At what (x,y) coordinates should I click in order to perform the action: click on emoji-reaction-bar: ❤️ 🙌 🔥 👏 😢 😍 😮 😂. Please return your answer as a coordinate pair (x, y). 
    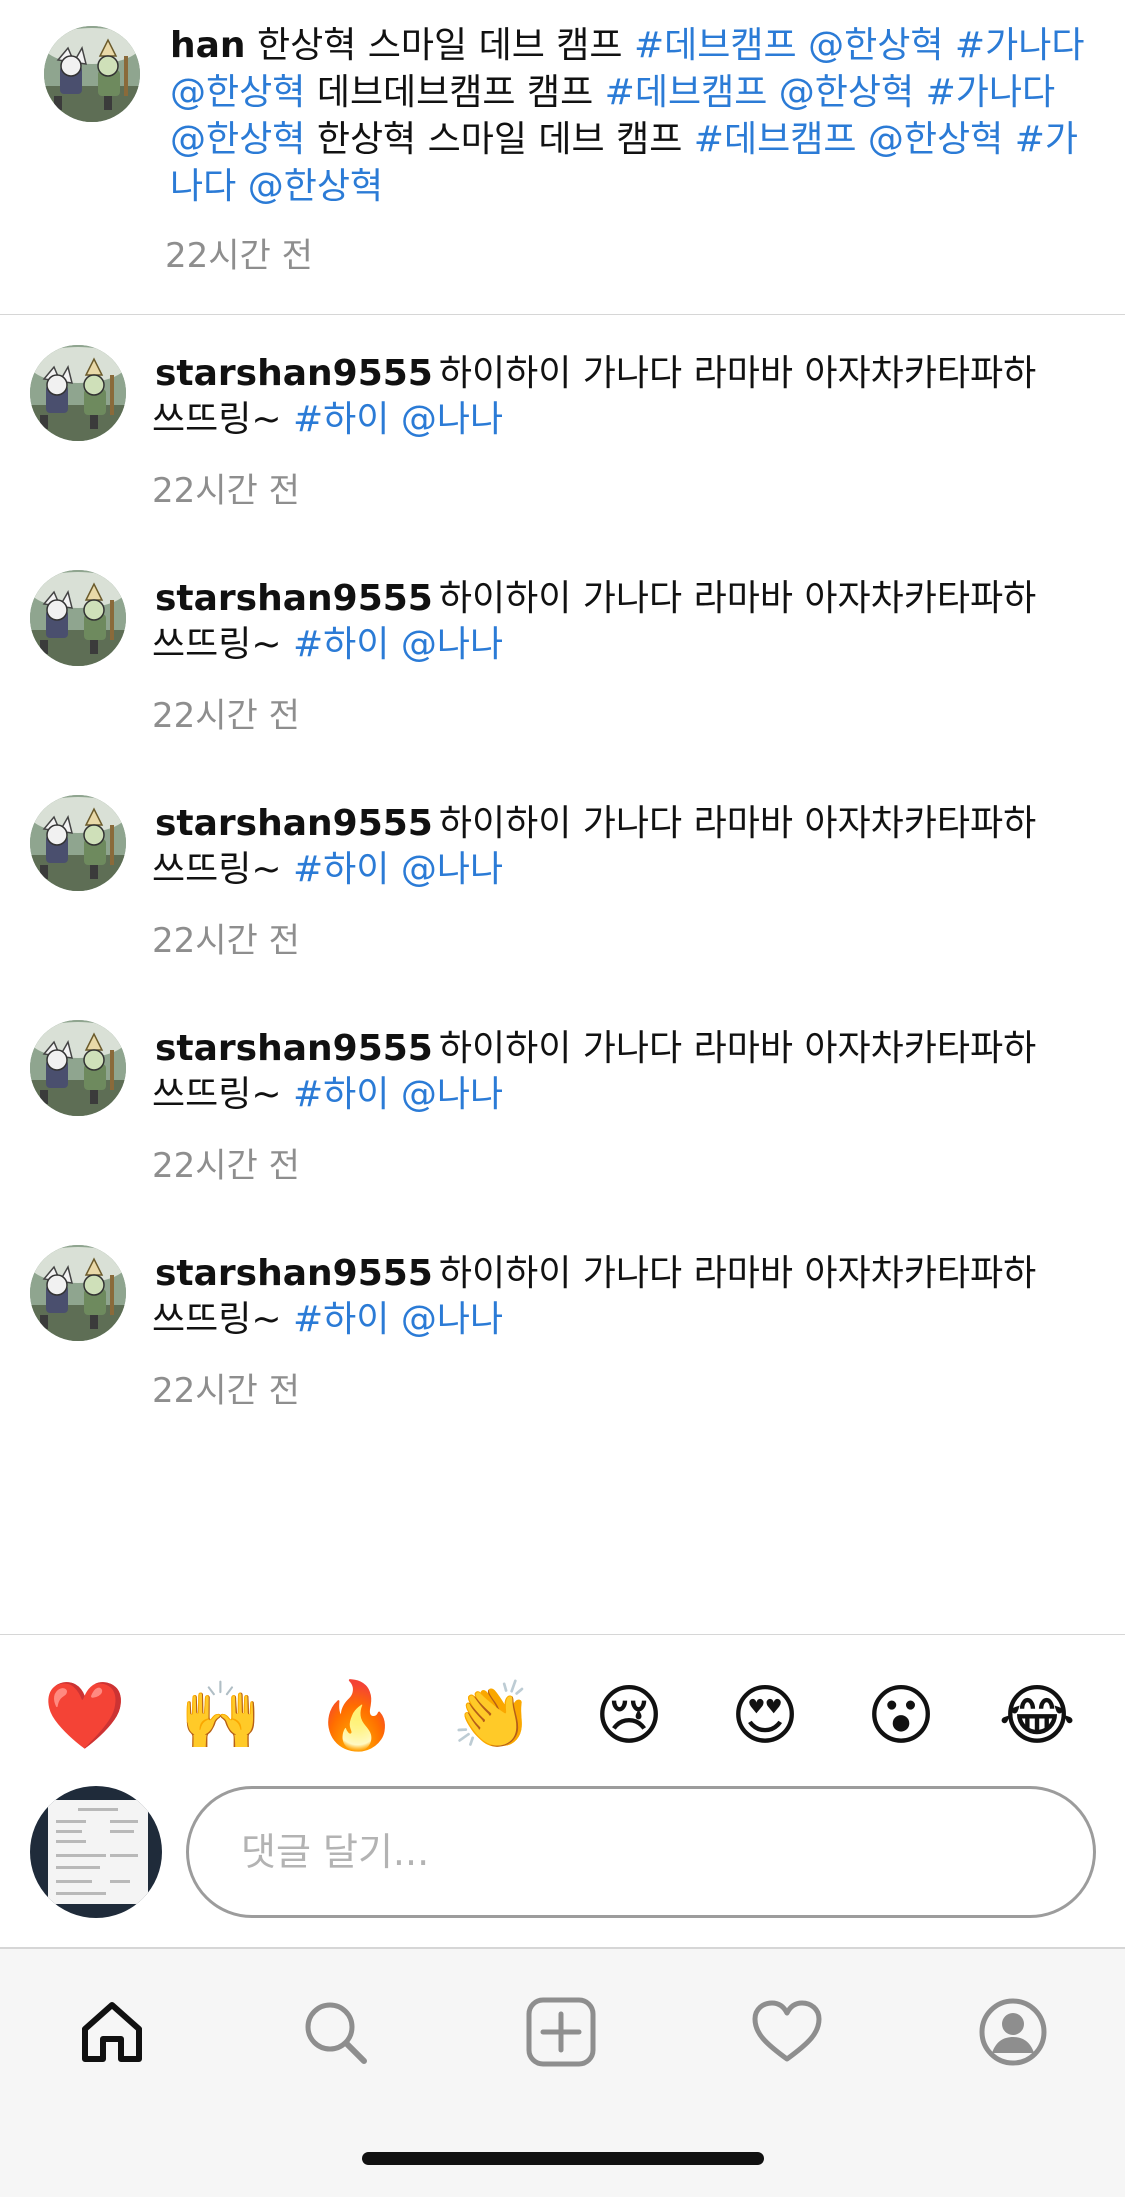
    Looking at the image, I should click on (562, 1699).